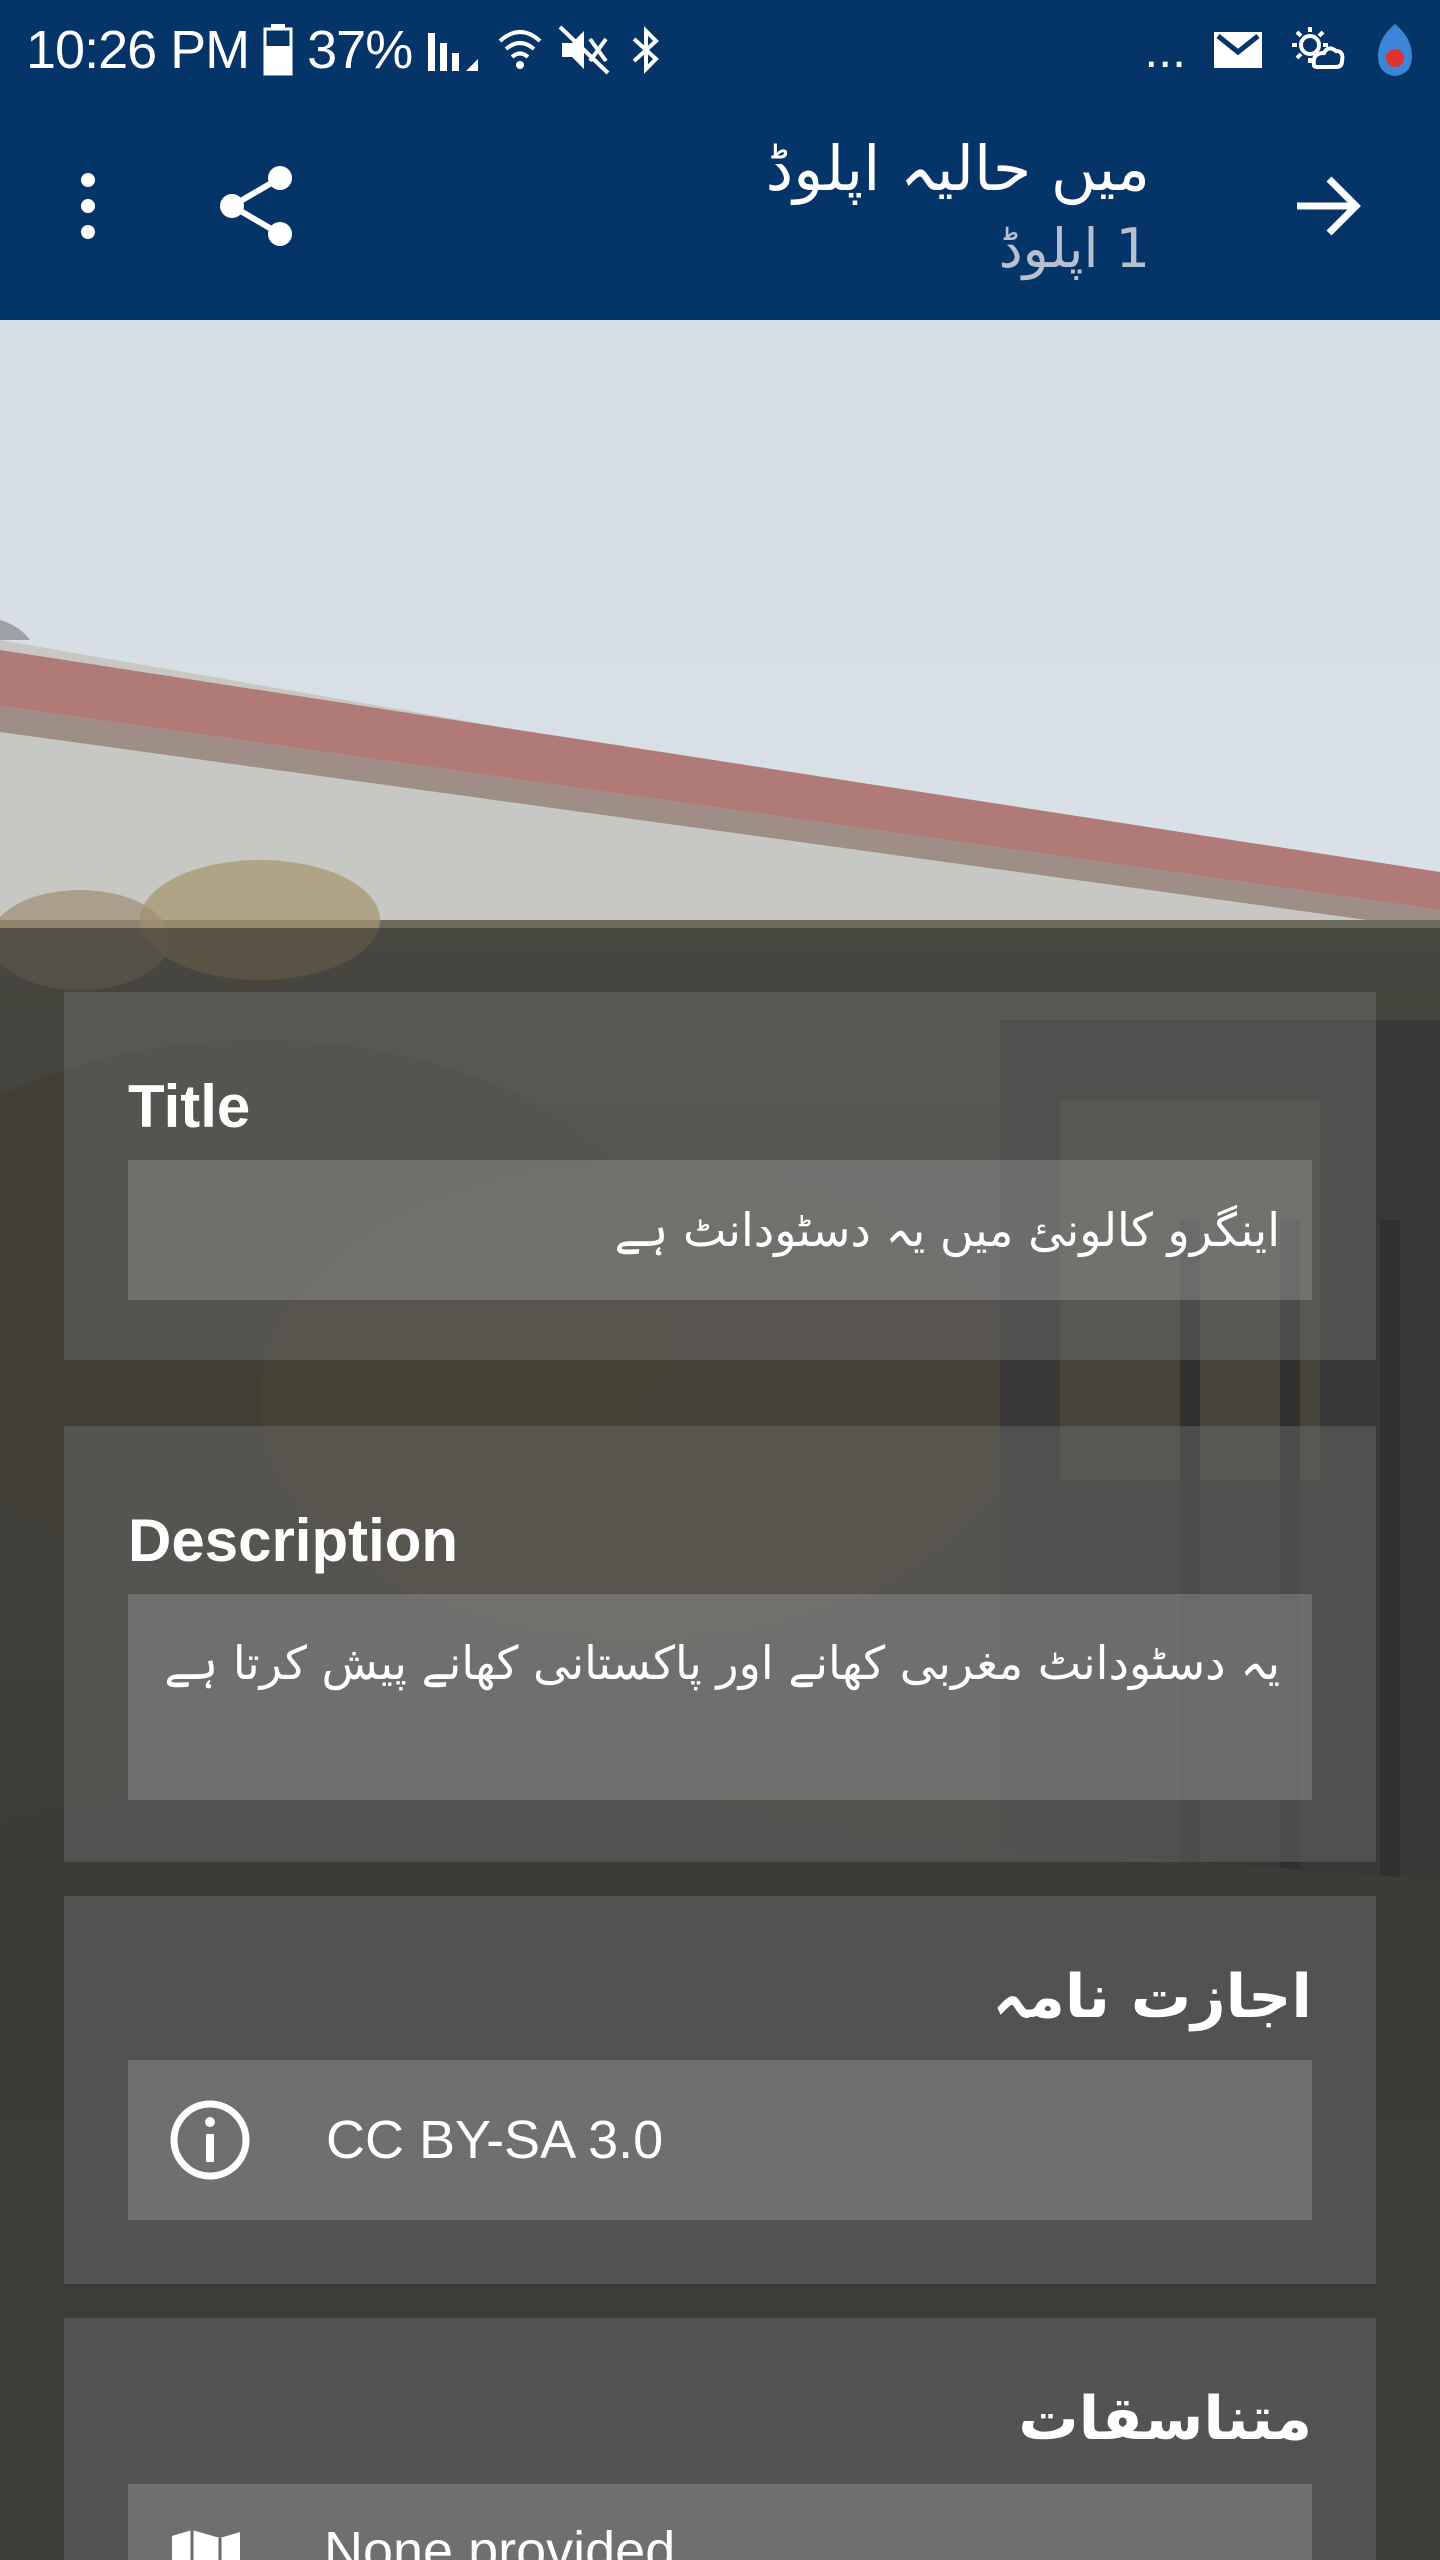 This screenshot has height=2560, width=1440. Describe the element at coordinates (500, 2540) in the screenshot. I see `coordinates-value: None provided` at that location.